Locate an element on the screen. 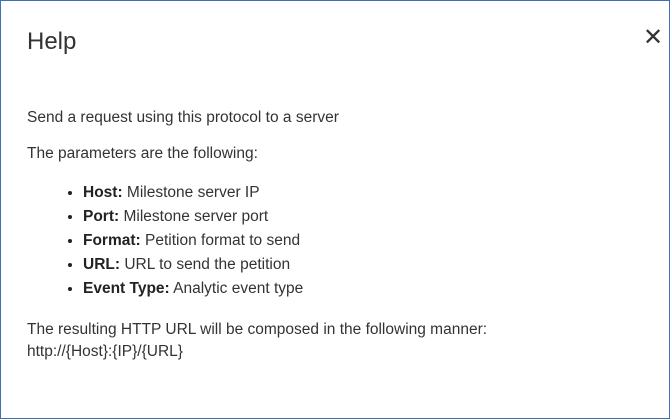 This screenshot has height=419, width=670. list-item: Event Type: Analytic event type is located at coordinates (365, 289).